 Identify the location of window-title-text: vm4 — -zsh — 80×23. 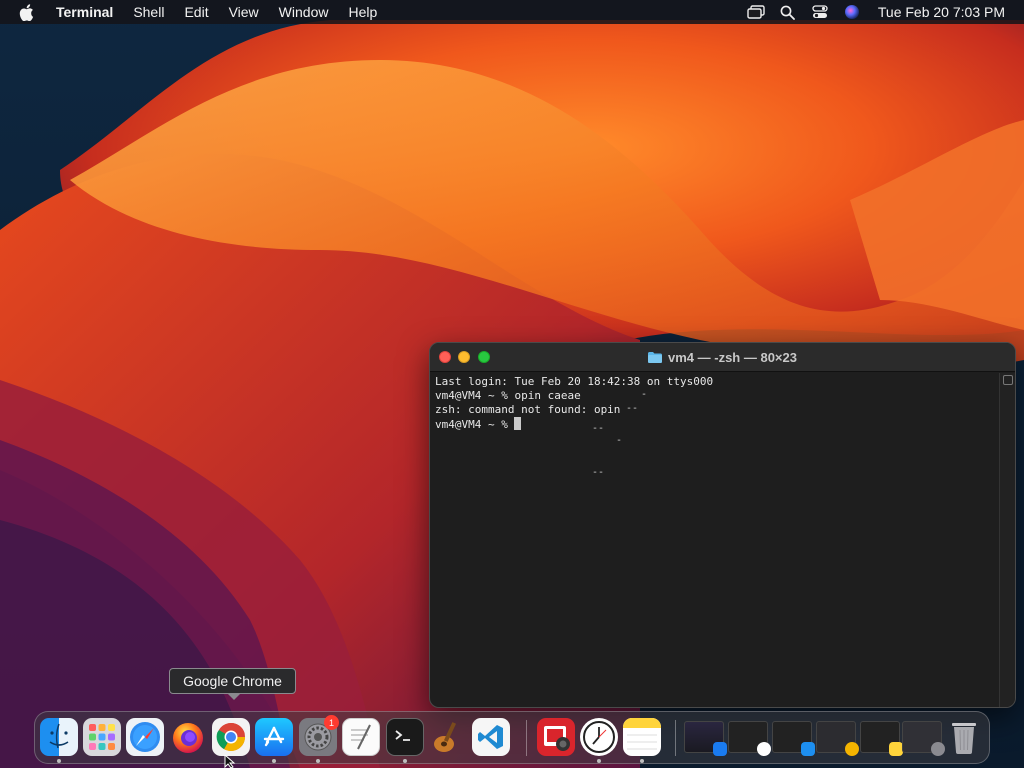
(732, 357).